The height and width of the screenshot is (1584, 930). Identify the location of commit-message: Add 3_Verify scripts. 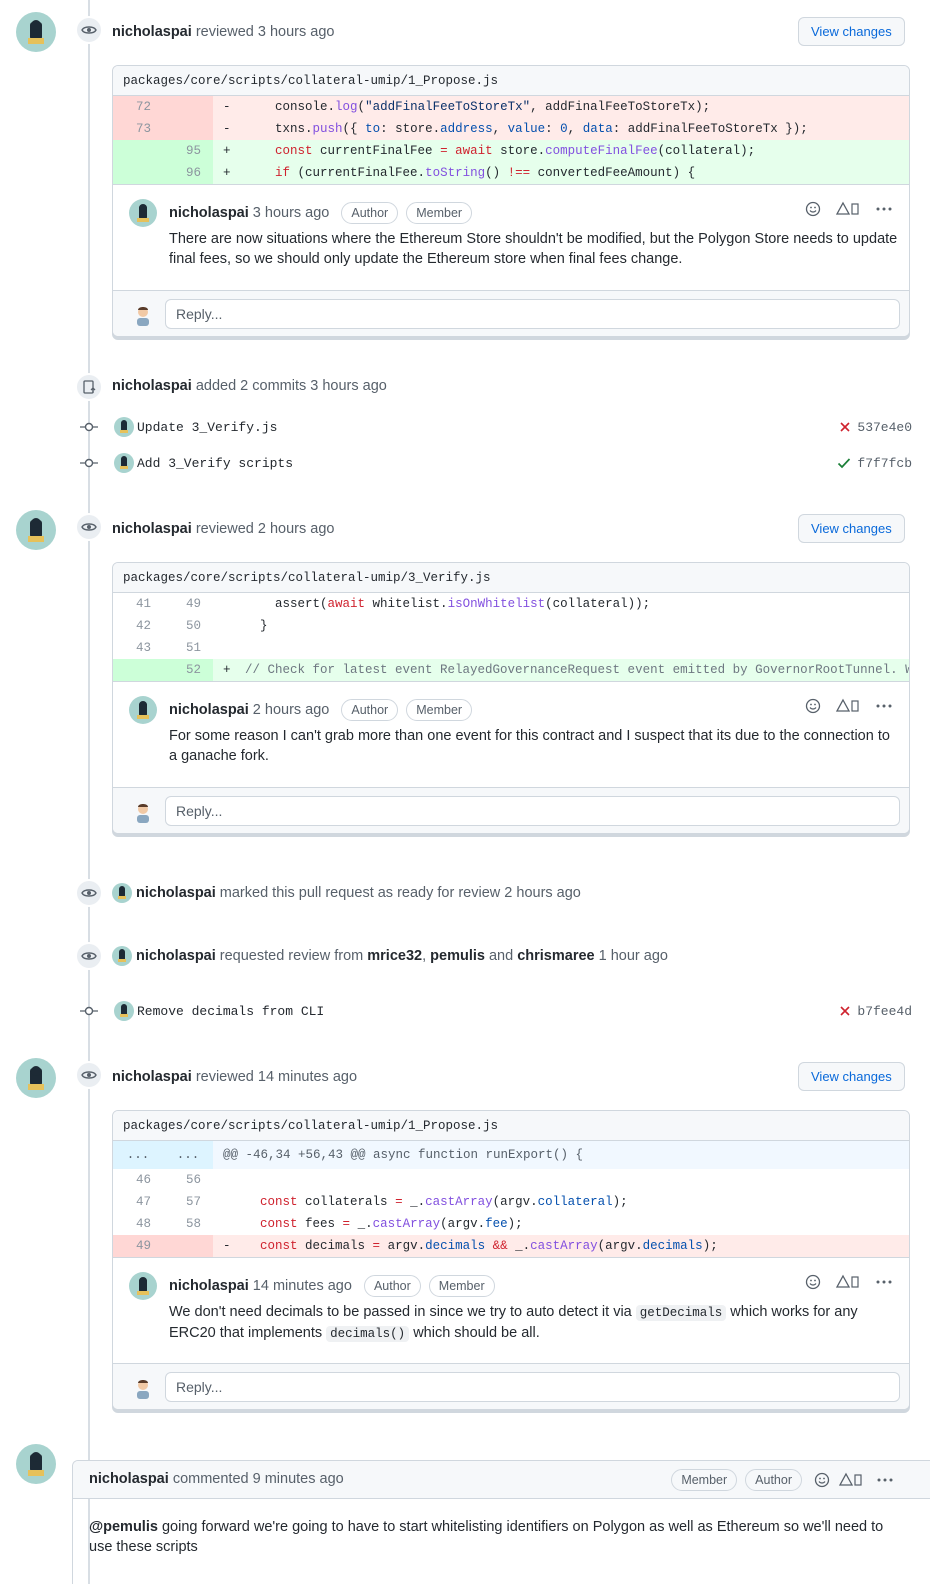
(215, 463).